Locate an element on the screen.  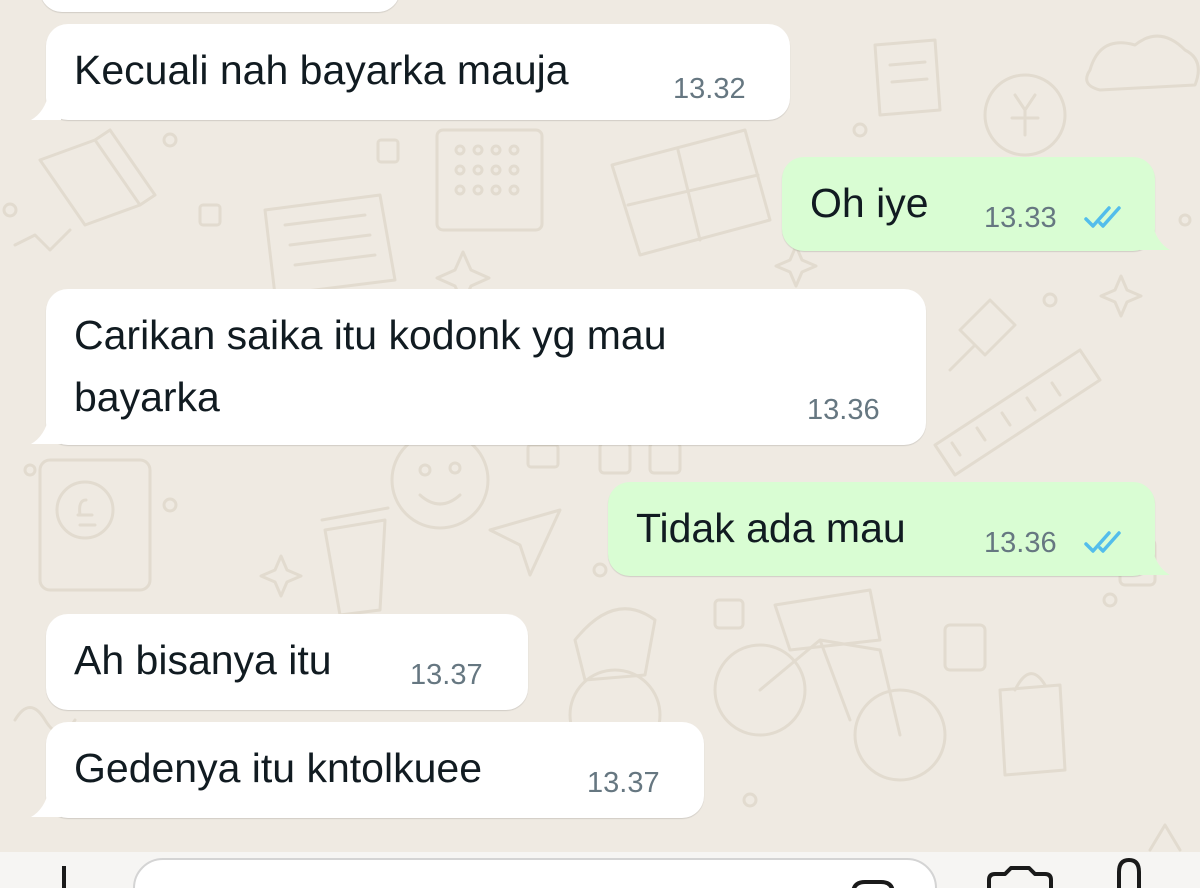
plus-icon is located at coordinates (64, 877).